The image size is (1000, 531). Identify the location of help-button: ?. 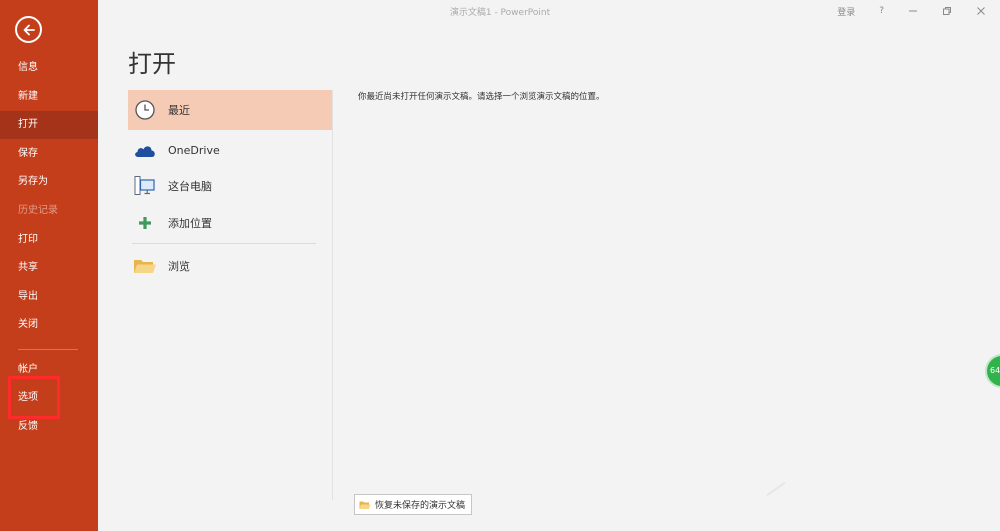
(881, 11).